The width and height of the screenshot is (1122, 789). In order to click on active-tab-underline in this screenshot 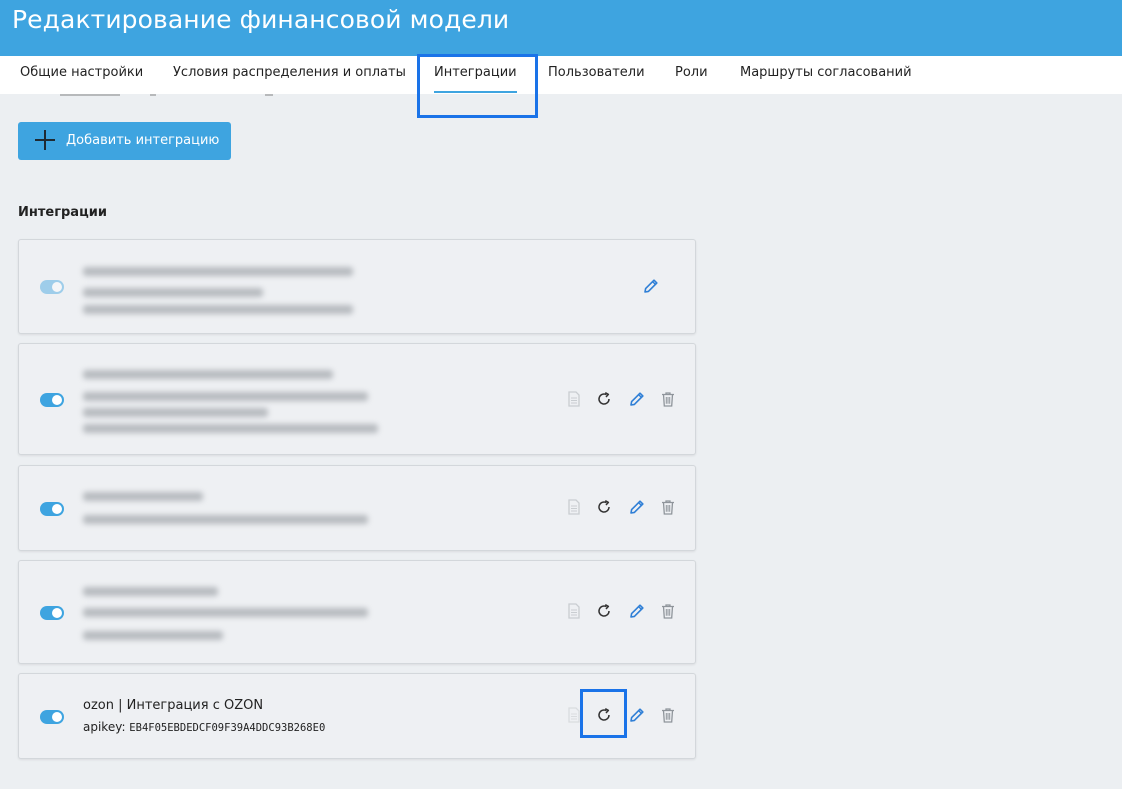, I will do `click(475, 92)`.